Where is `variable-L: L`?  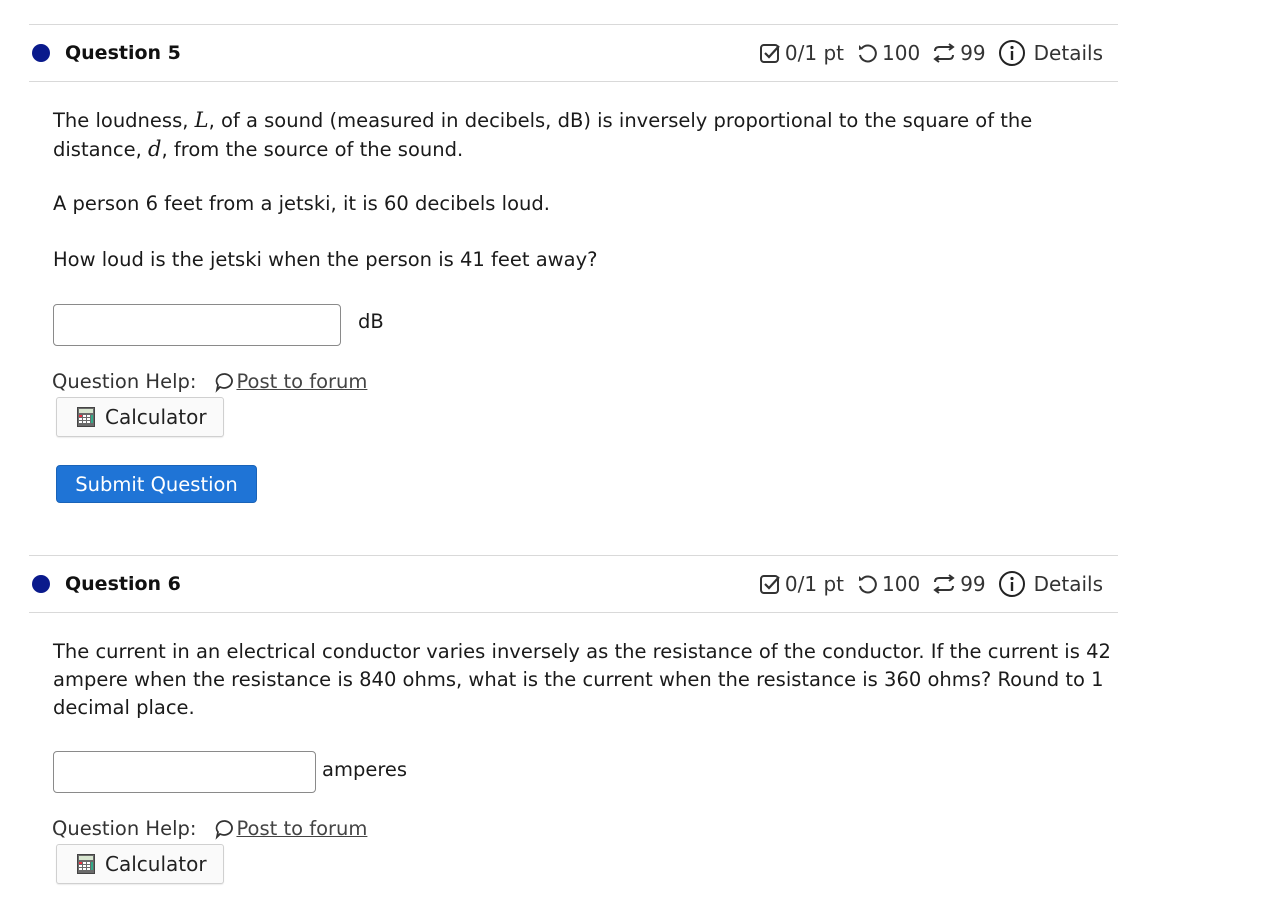 variable-L: L is located at coordinates (201, 120).